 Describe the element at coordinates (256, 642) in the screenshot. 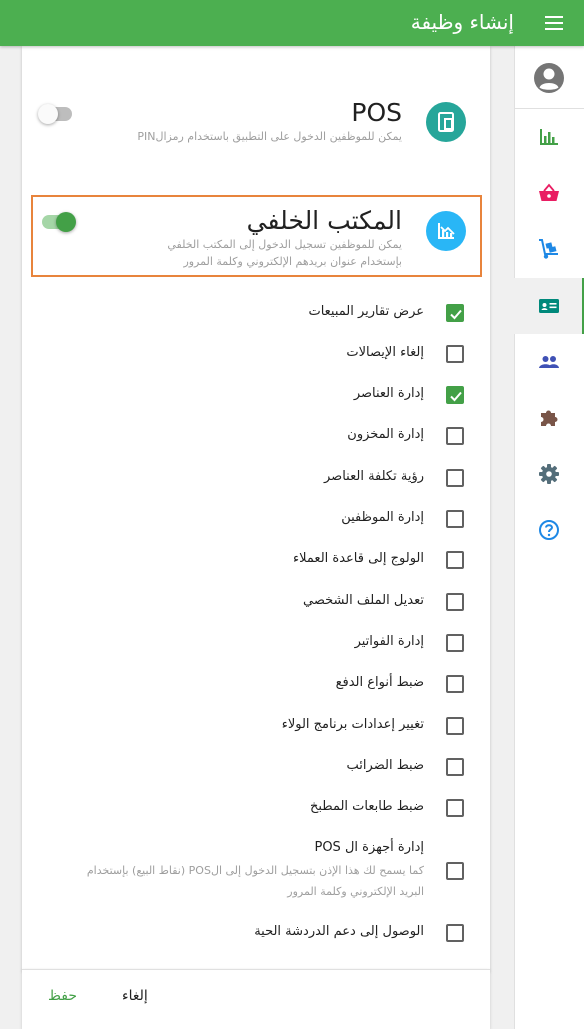

I see `permission-row: إدارة الفواتير` at that location.